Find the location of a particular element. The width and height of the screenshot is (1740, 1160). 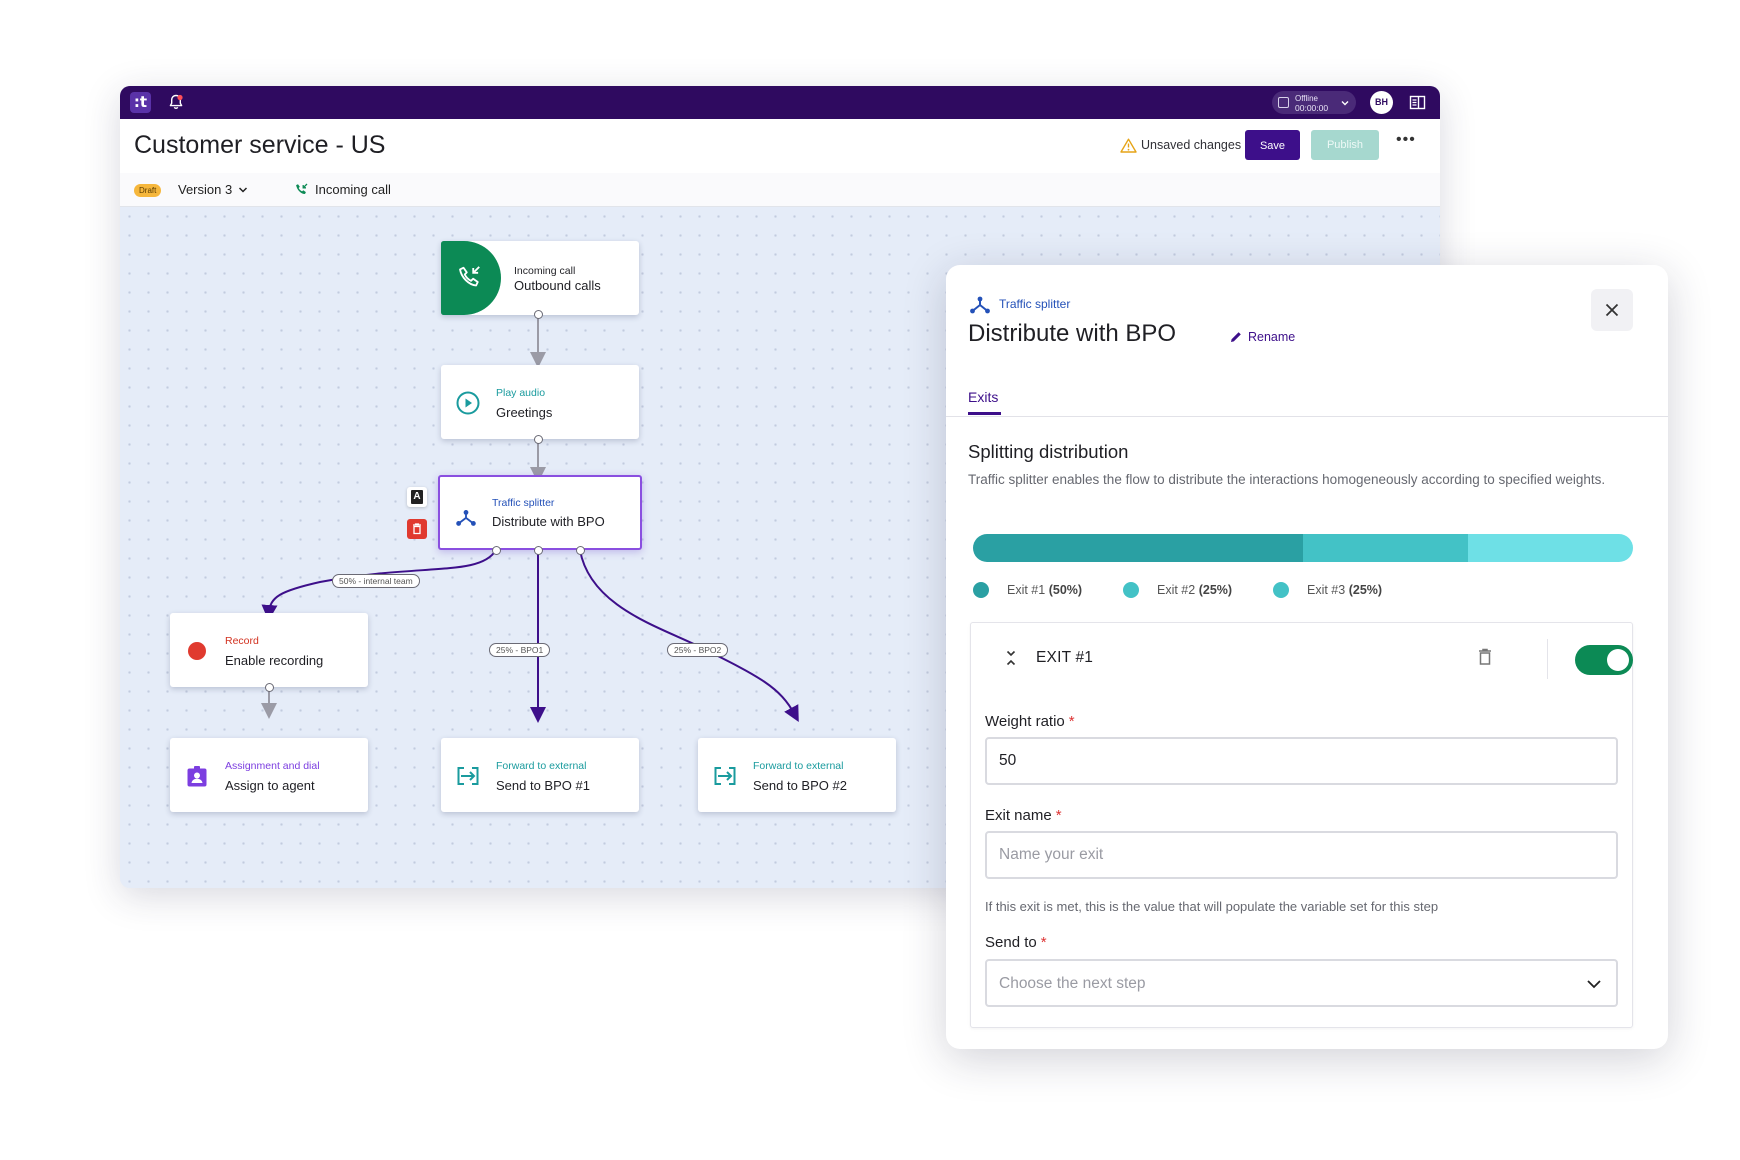

rename-button: Rename is located at coordinates (1271, 337).